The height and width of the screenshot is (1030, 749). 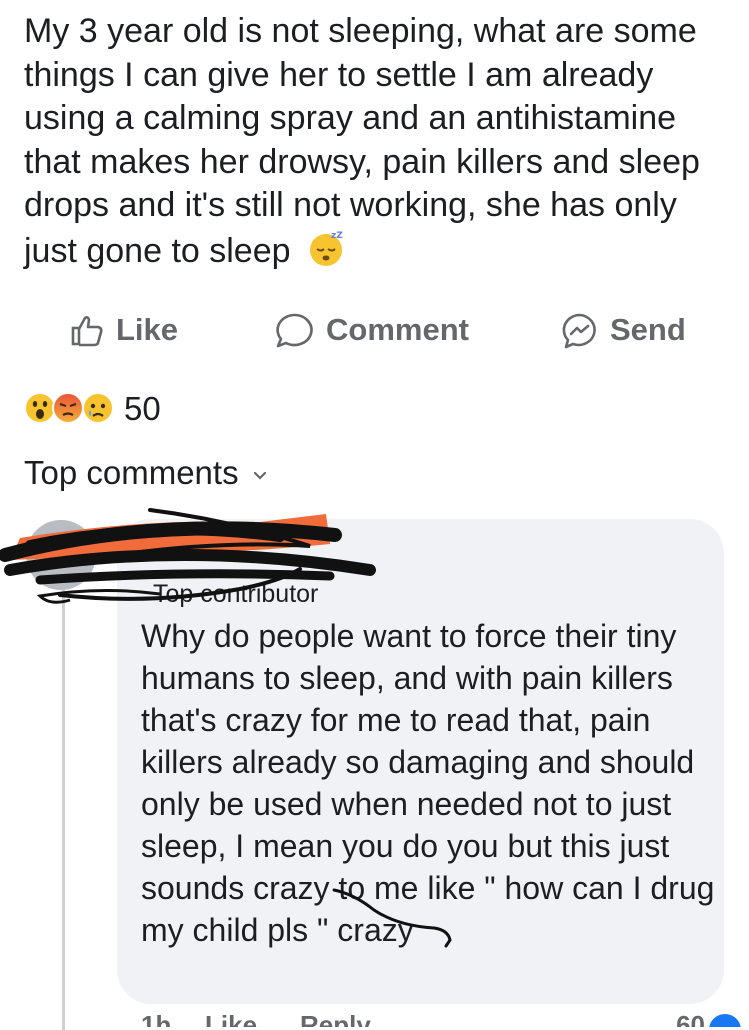 What do you see at coordinates (579, 331) in the screenshot?
I see `messenger-icon` at bounding box center [579, 331].